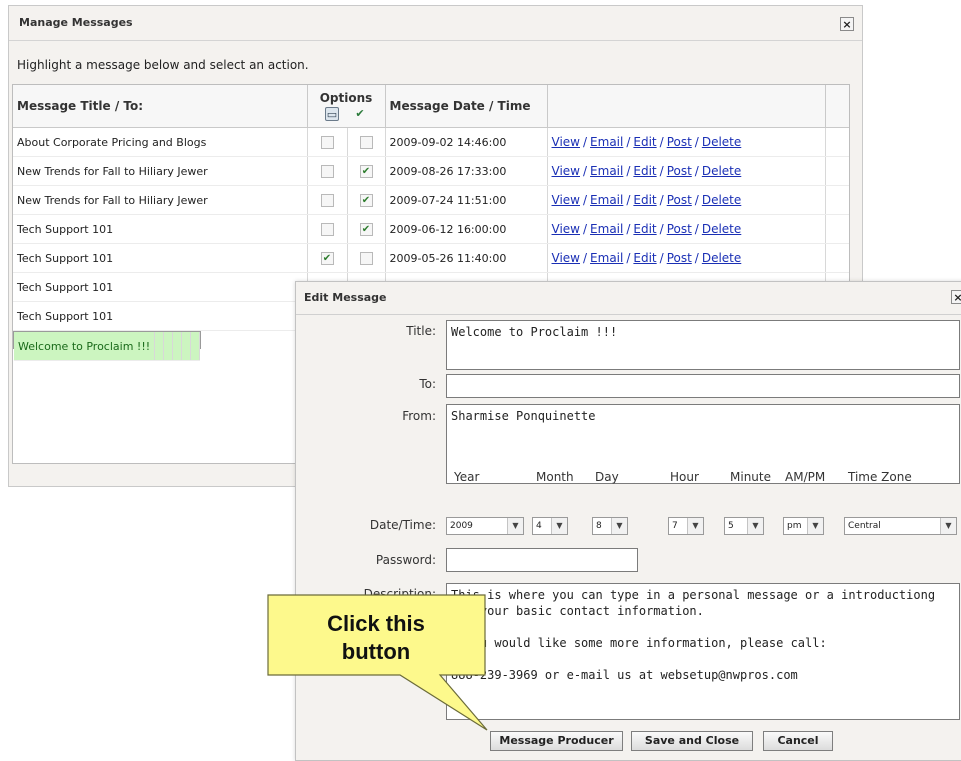 This screenshot has width=961, height=761. I want to click on datetime-label: Date/Time:, so click(402, 525).